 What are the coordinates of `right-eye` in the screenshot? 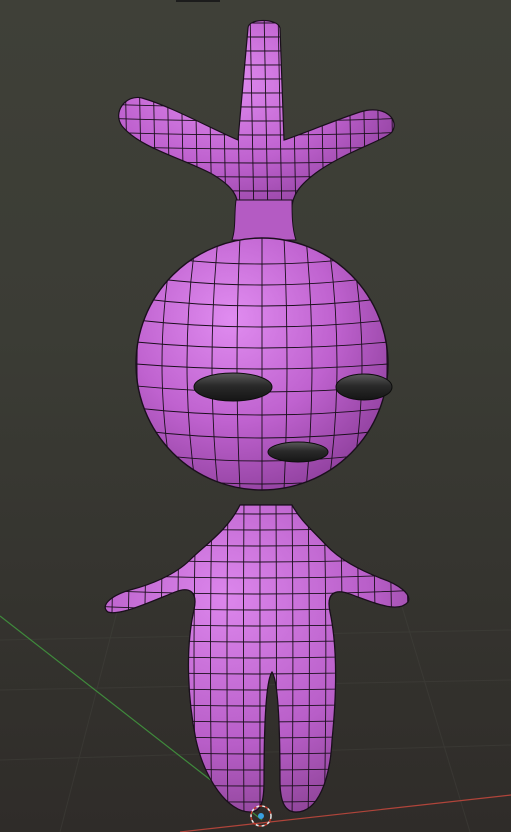 It's located at (364, 387).